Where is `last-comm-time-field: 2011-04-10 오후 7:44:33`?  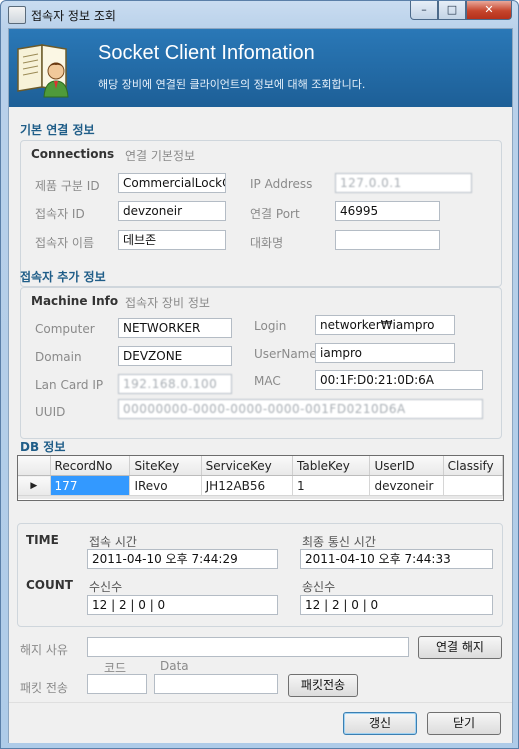
last-comm-time-field: 2011-04-10 오후 7:44:33 is located at coordinates (396, 559).